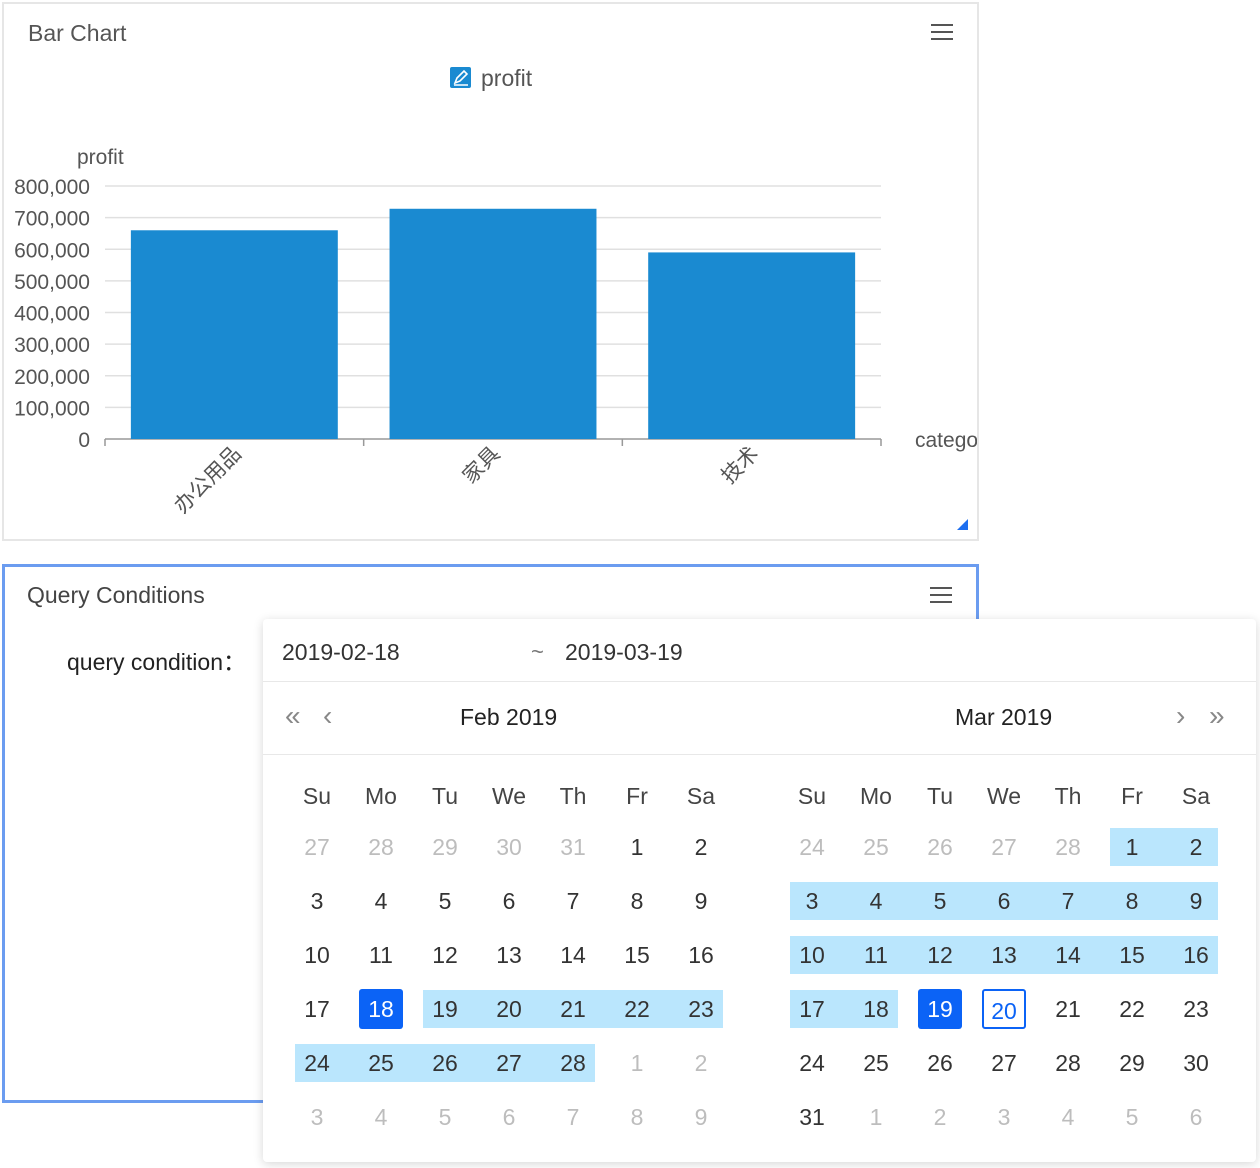  I want to click on day-number: 2, so click(940, 1117).